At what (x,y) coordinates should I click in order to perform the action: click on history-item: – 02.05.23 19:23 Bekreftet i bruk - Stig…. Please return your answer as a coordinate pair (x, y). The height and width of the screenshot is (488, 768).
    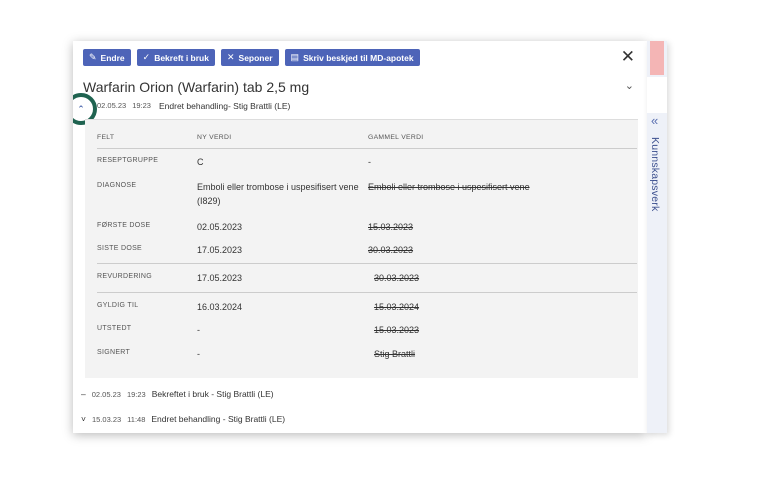
    Looking at the image, I should click on (177, 394).